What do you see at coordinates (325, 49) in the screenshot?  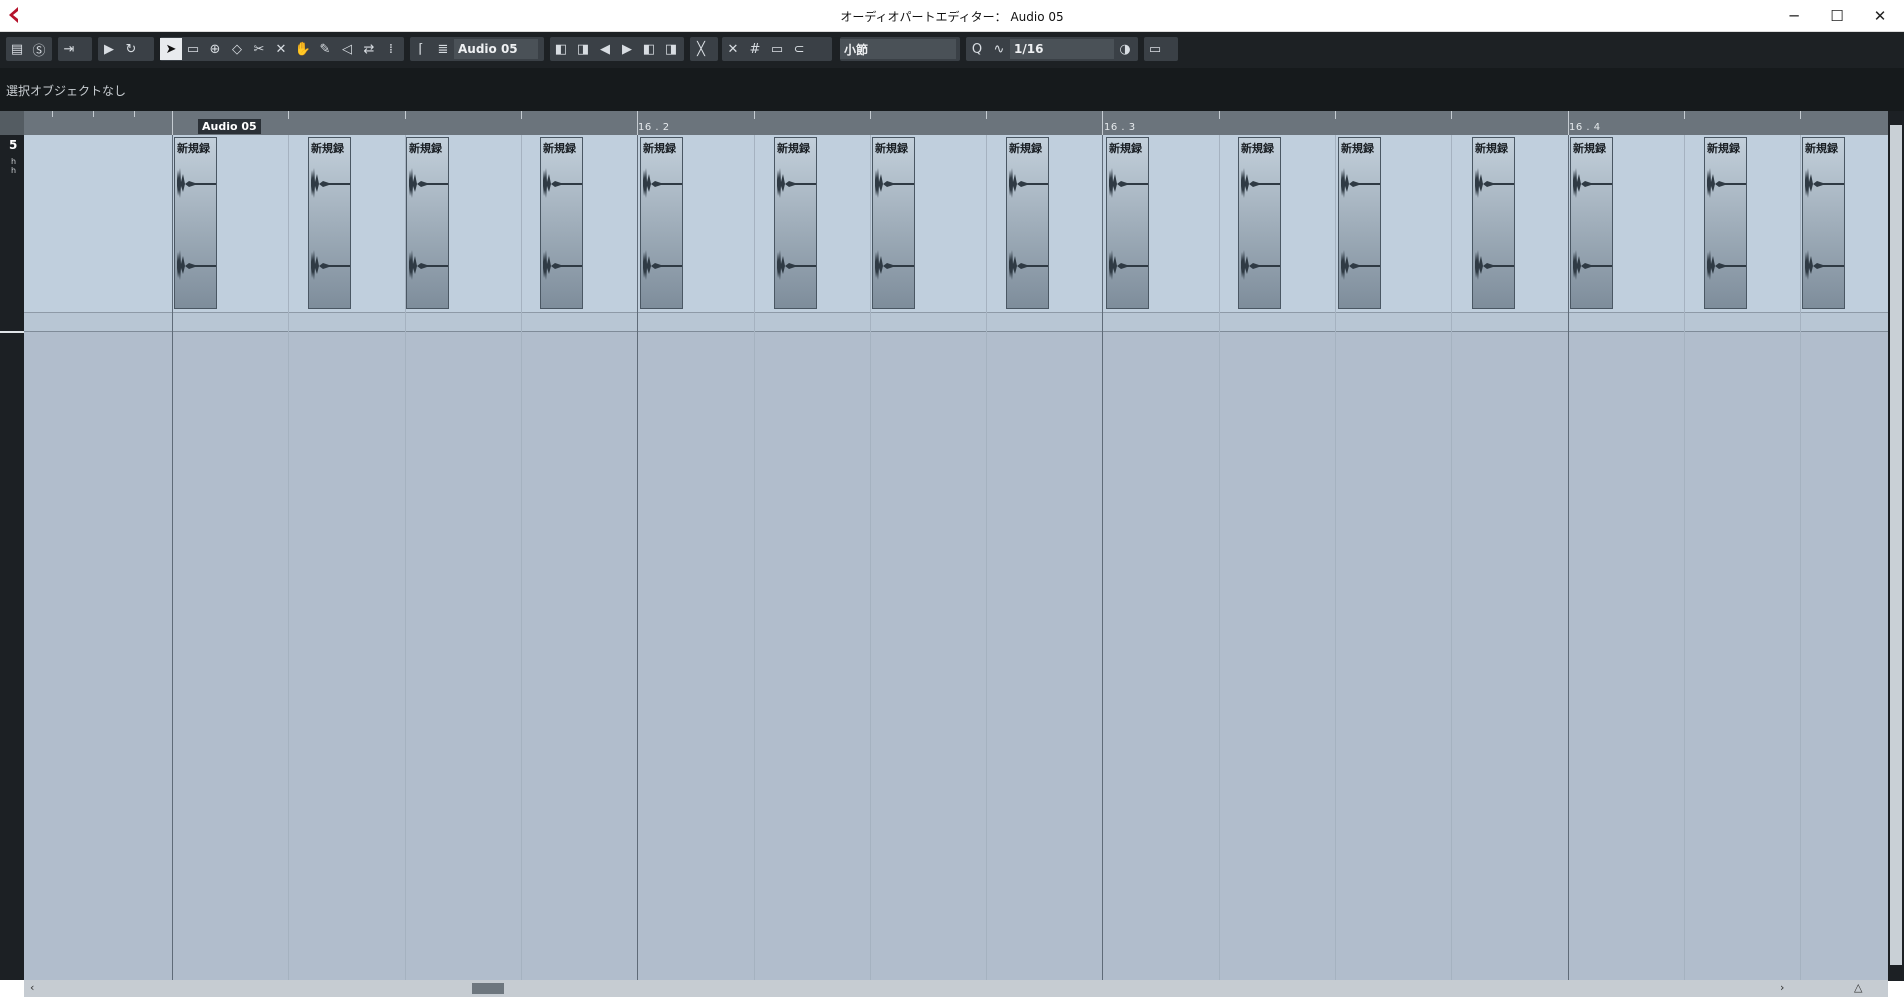 I see `pencil-icon: ✎` at bounding box center [325, 49].